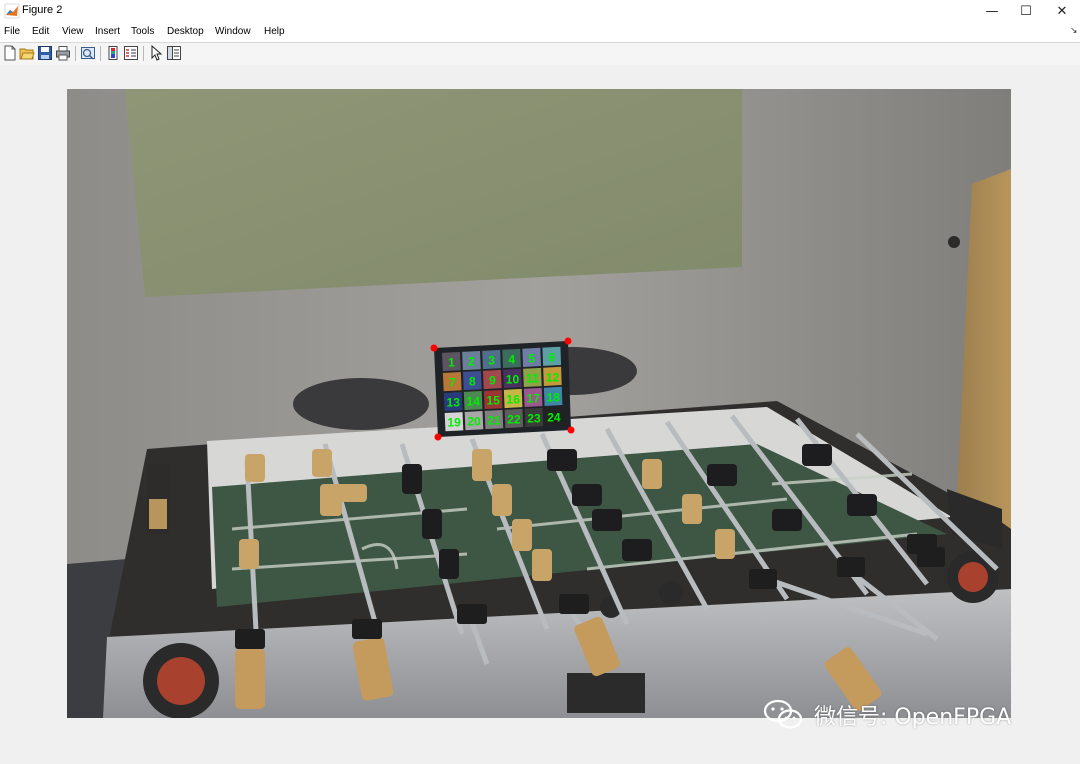  What do you see at coordinates (531, 358) in the screenshot?
I see `patch-number-label: 5` at bounding box center [531, 358].